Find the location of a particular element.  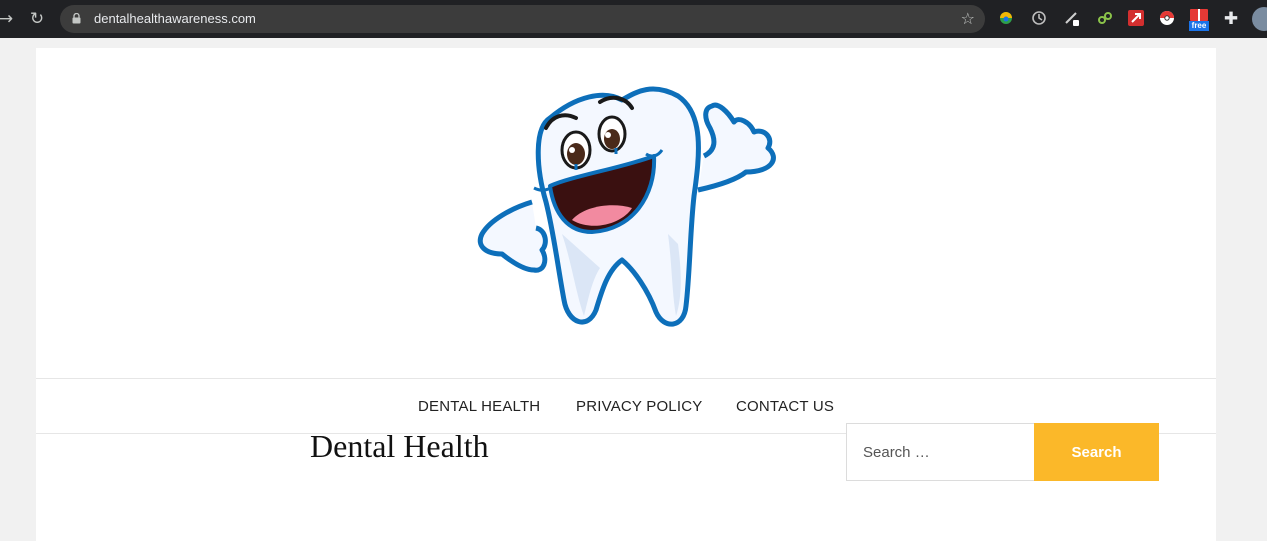

free-badge: free is located at coordinates (1199, 26).